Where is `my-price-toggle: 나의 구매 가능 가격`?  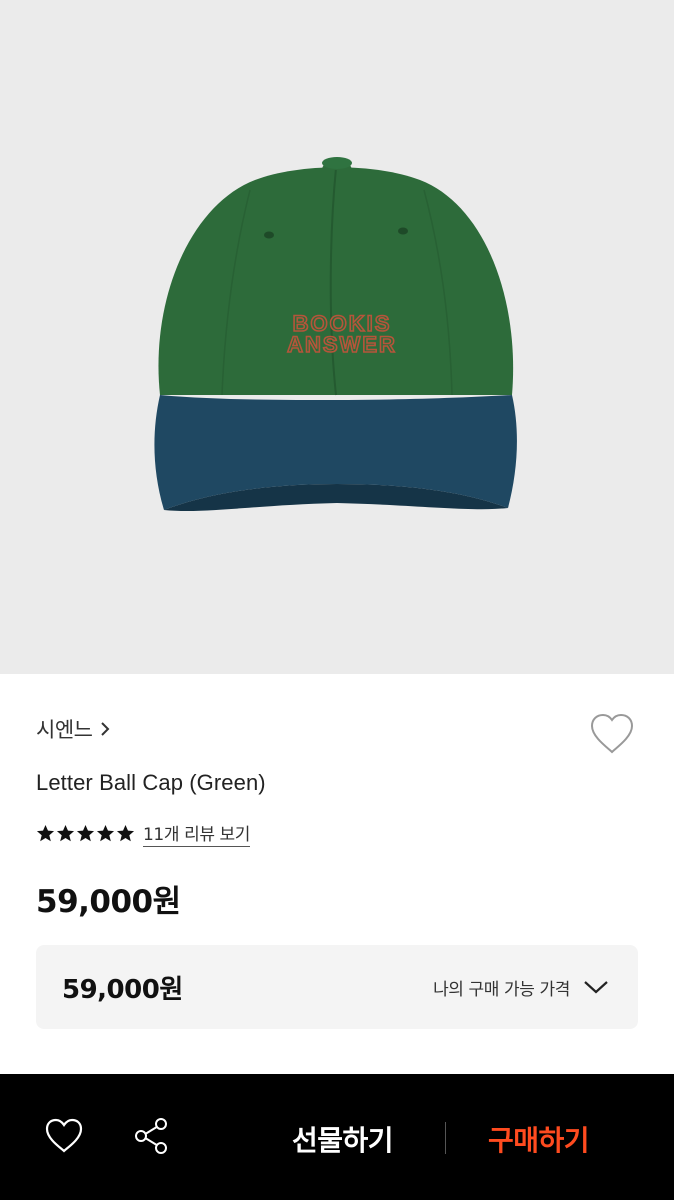 my-price-toggle: 나의 구매 가능 가격 is located at coordinates (521, 987).